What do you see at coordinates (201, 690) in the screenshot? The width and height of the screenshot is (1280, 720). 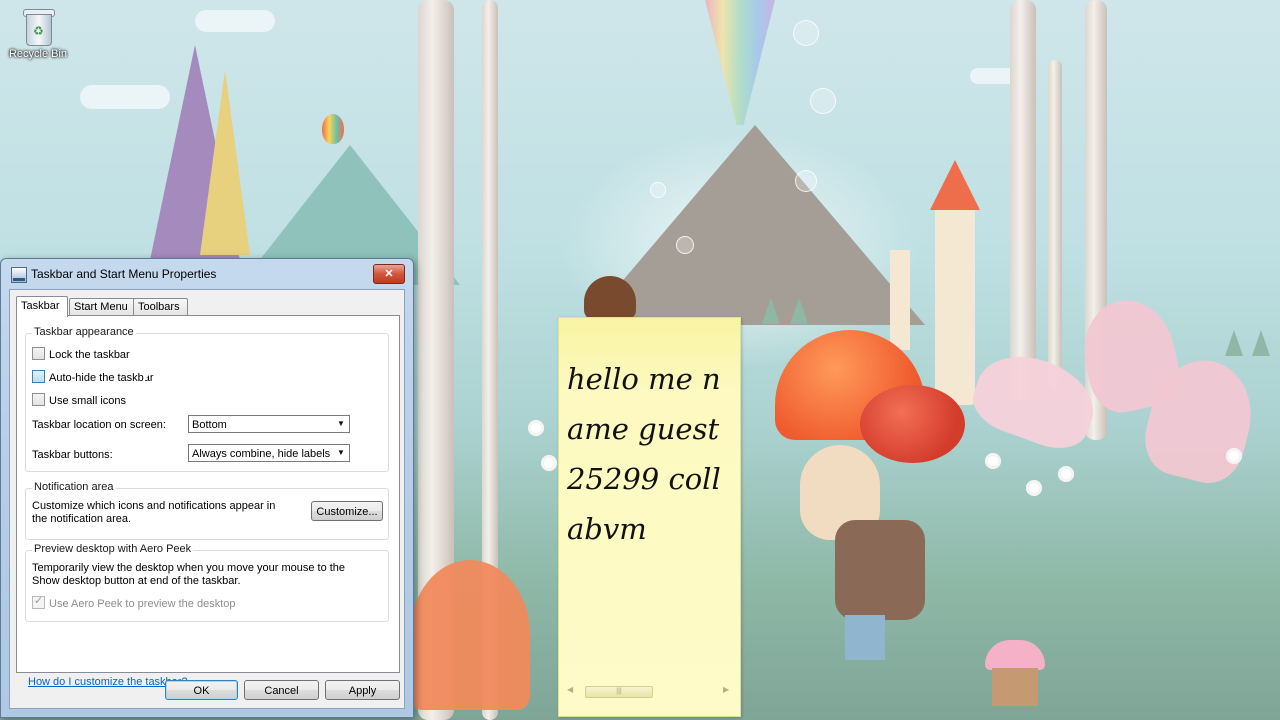 I see `ok-button: OK` at bounding box center [201, 690].